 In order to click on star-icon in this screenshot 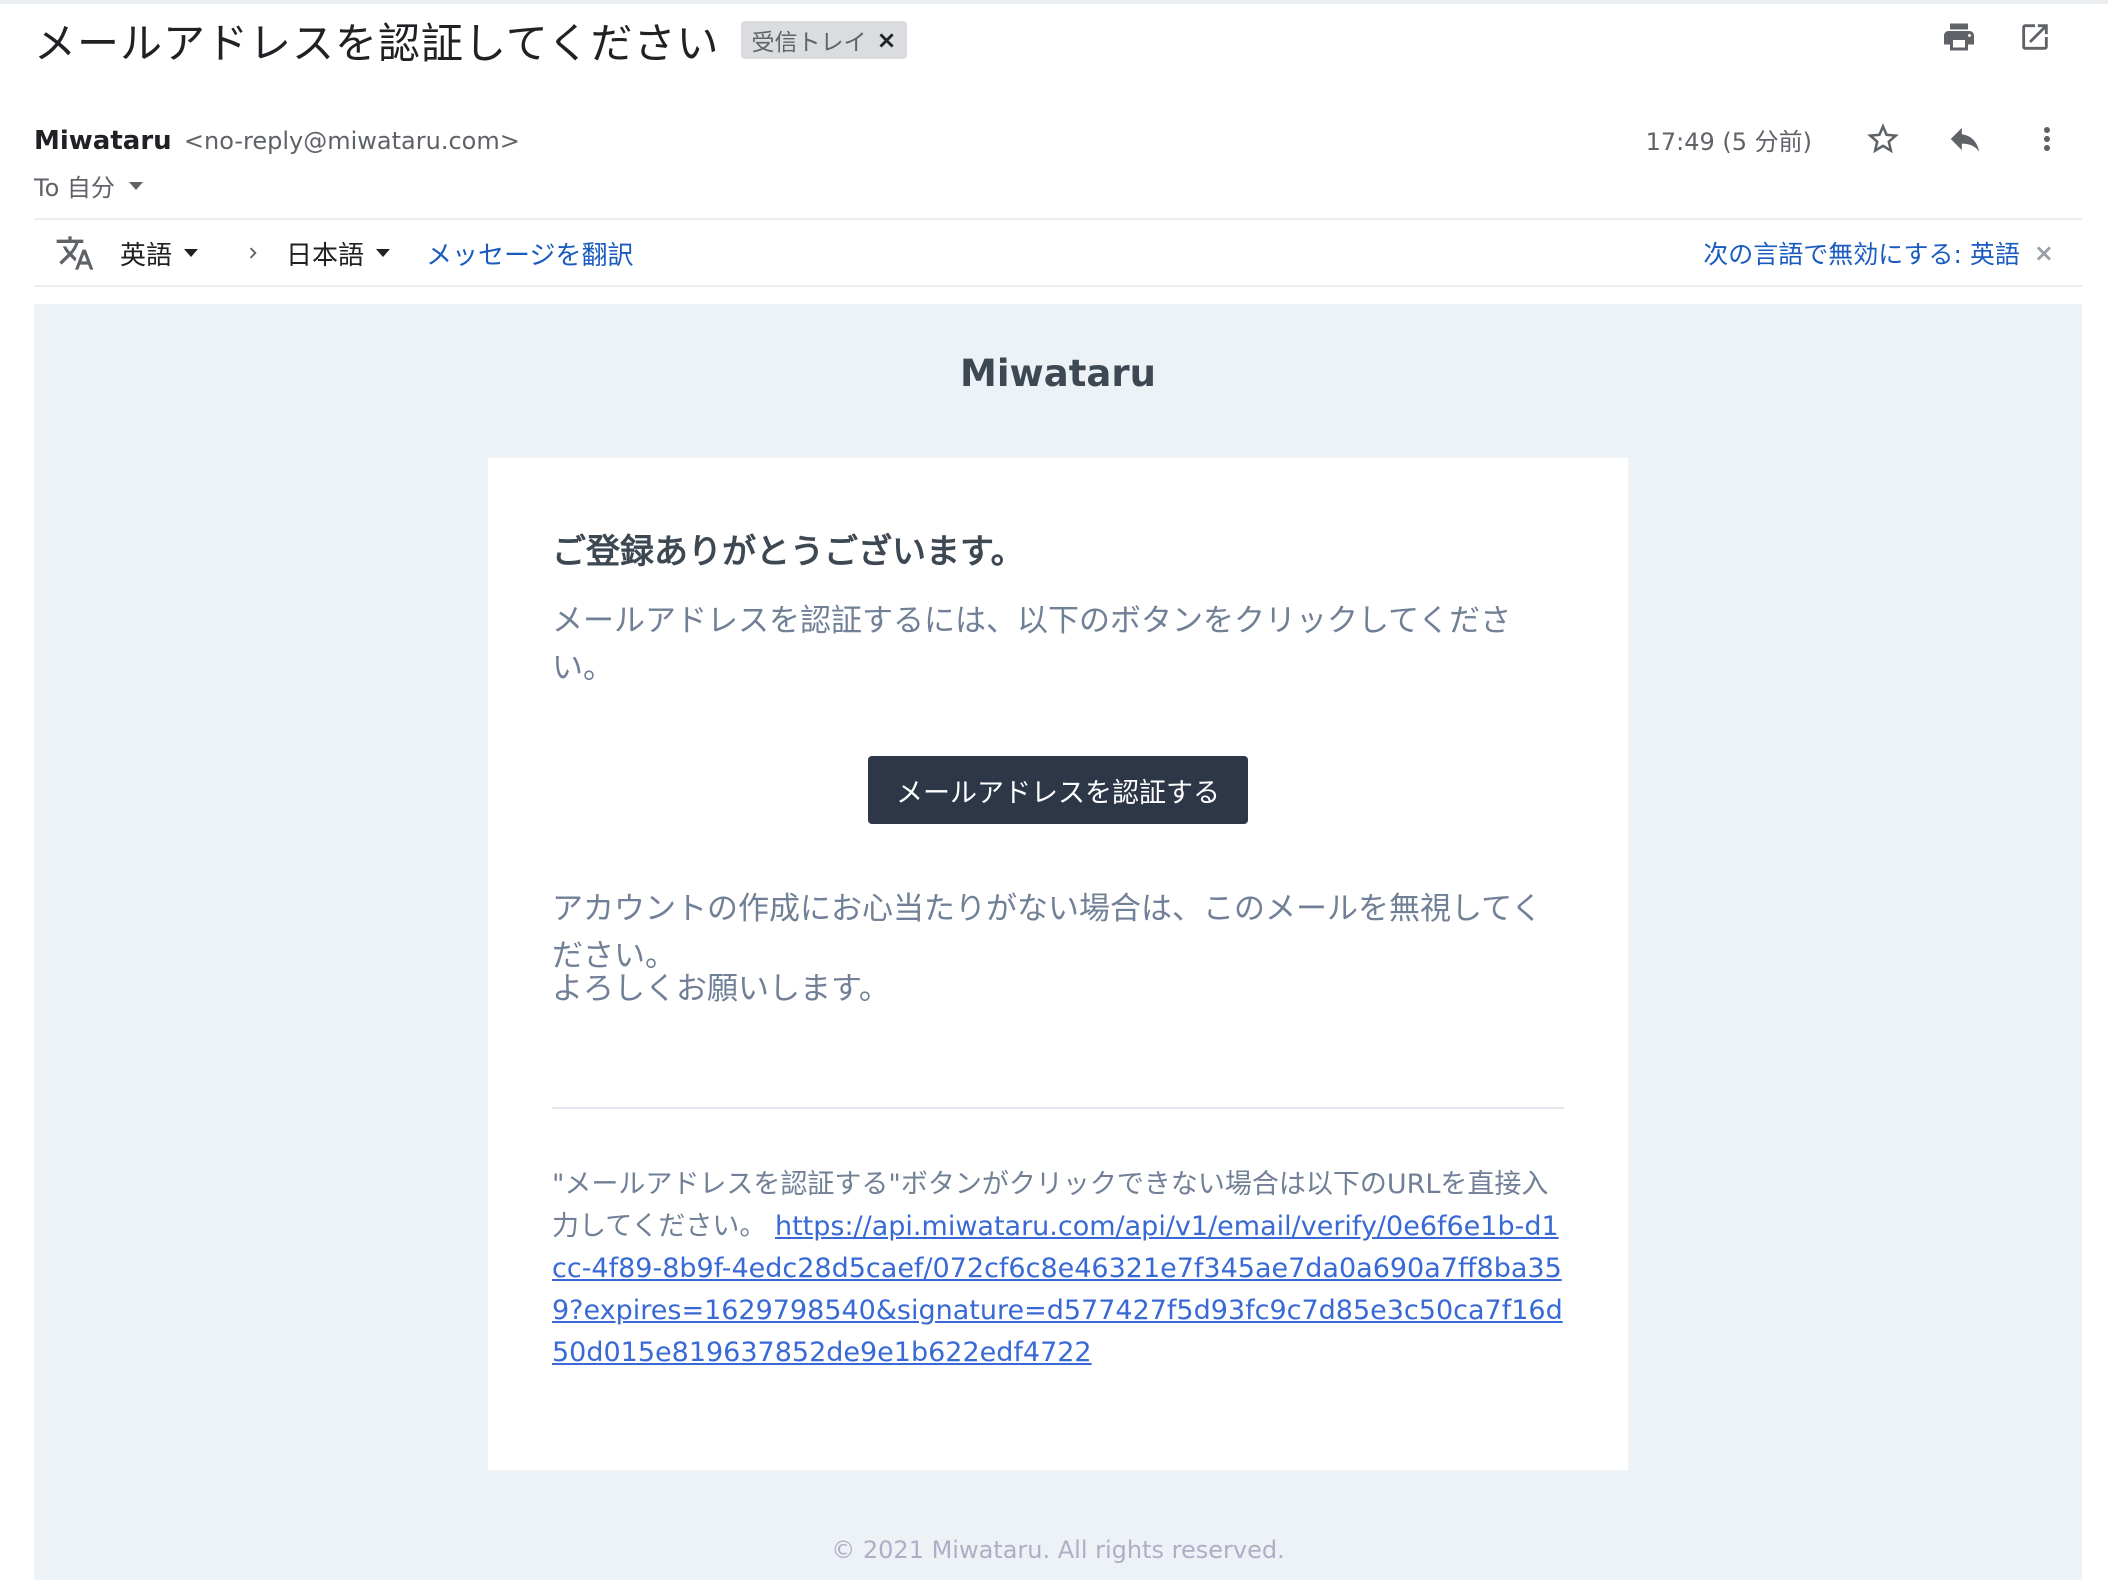, I will do `click(1883, 138)`.